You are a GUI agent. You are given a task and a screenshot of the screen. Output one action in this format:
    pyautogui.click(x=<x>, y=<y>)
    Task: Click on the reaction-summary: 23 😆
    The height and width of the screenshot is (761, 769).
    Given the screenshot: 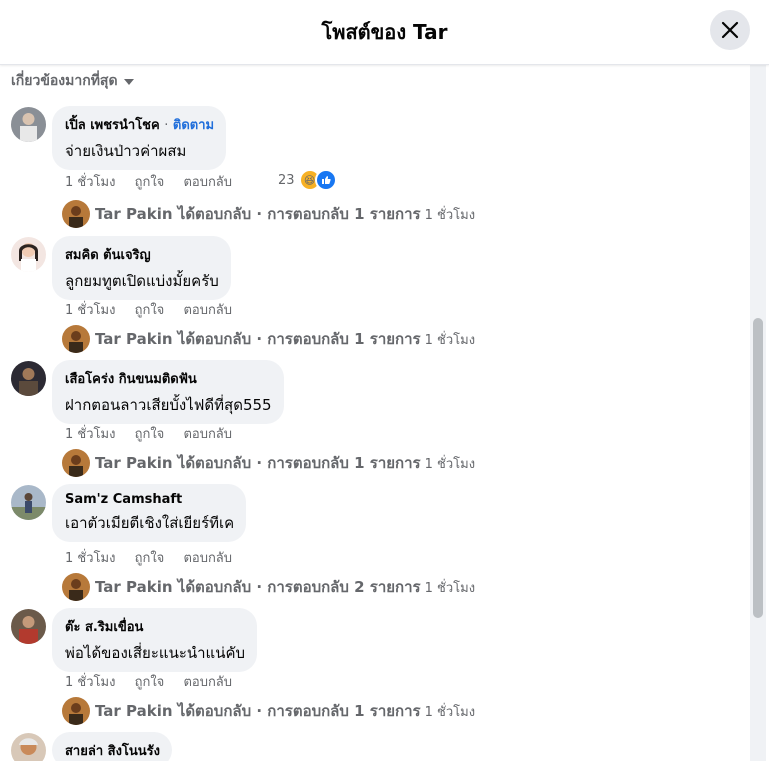 What is the action you would take?
    pyautogui.click(x=307, y=180)
    